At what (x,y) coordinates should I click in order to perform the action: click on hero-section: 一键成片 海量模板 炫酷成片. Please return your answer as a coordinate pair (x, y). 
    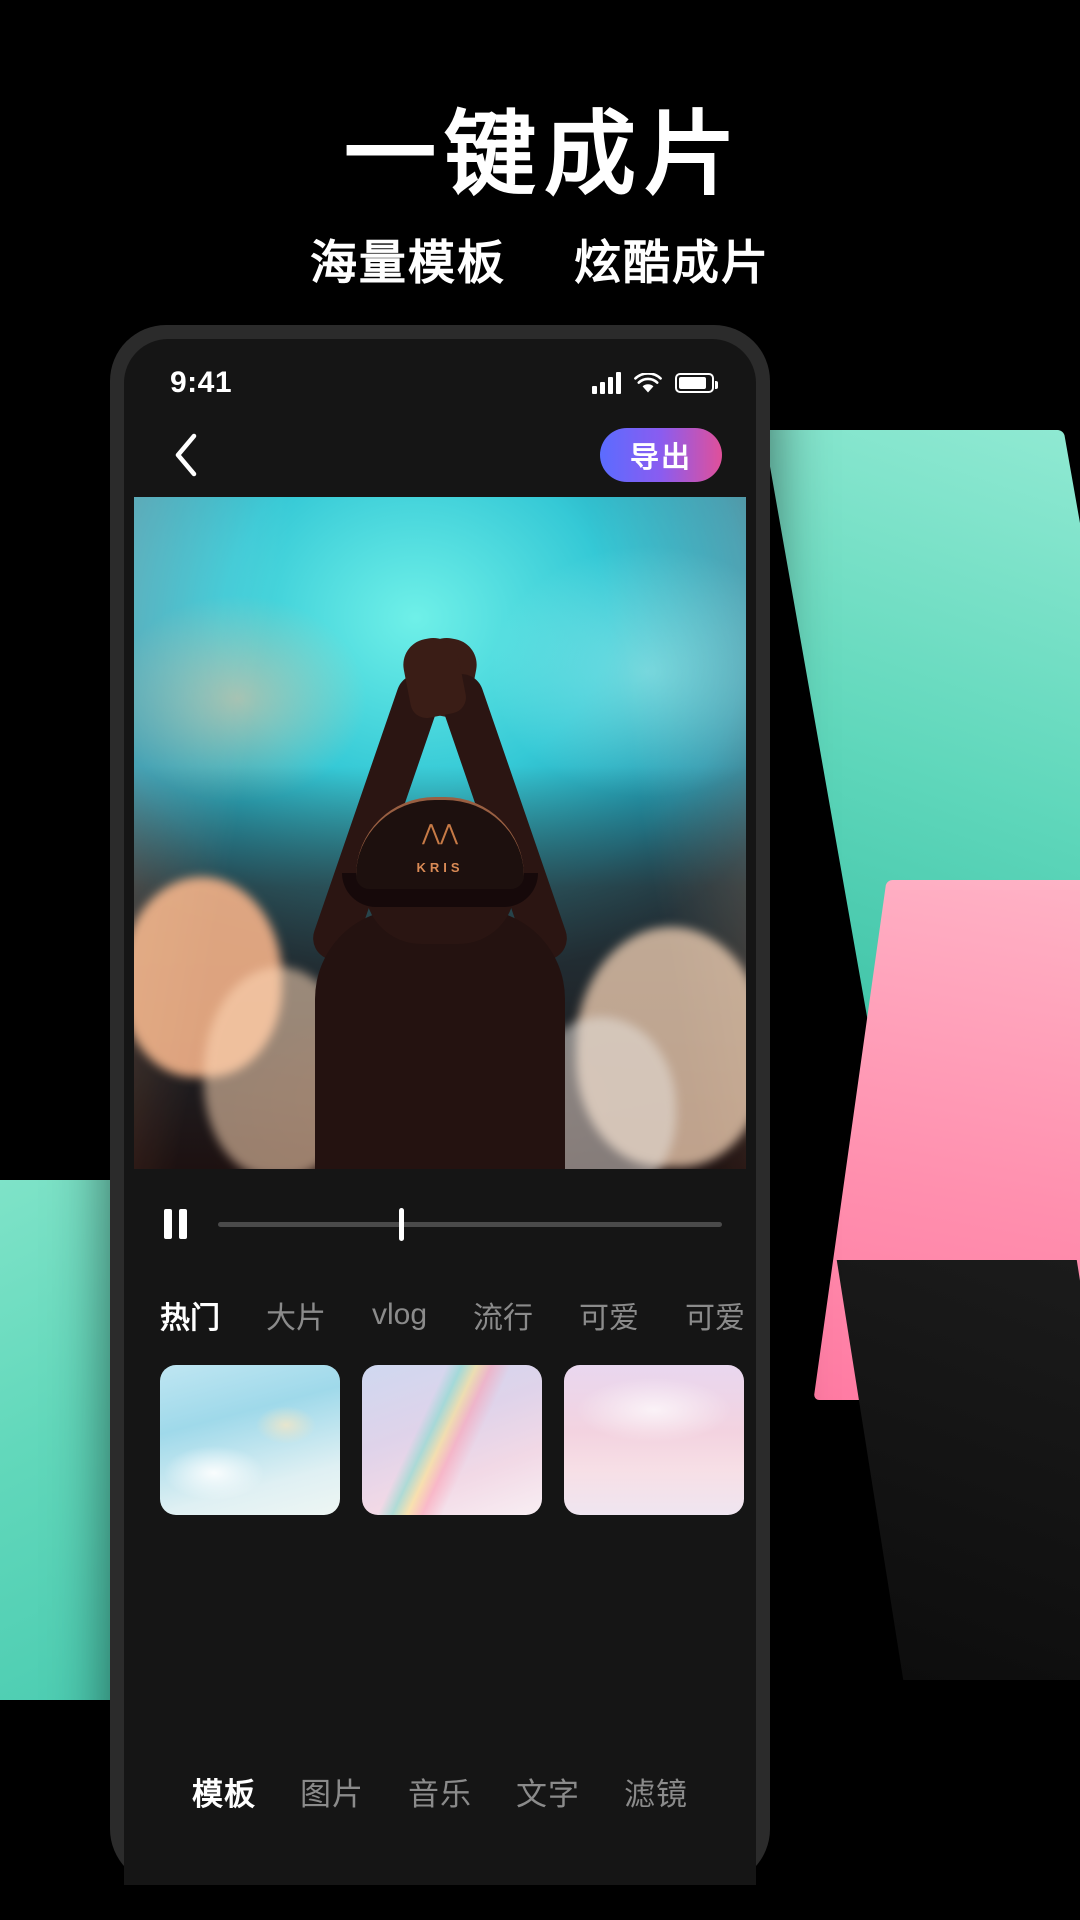
    Looking at the image, I should click on (540, 198).